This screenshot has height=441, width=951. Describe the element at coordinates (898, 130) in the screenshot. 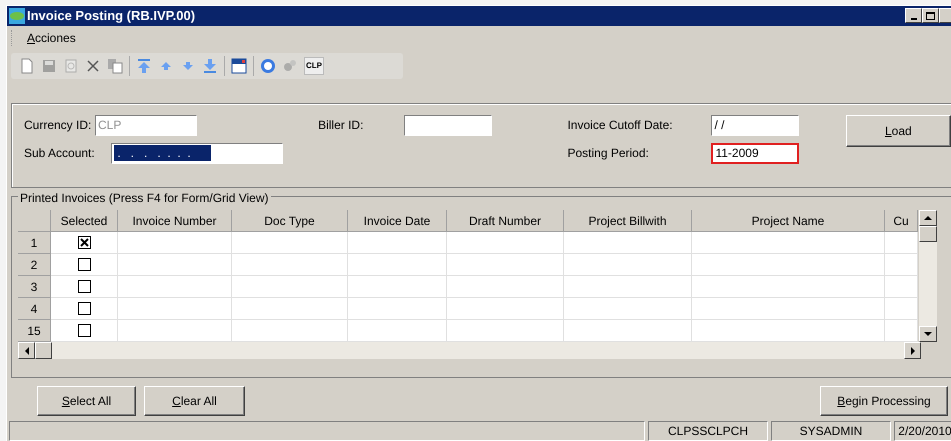

I see `load-button: Load` at that location.